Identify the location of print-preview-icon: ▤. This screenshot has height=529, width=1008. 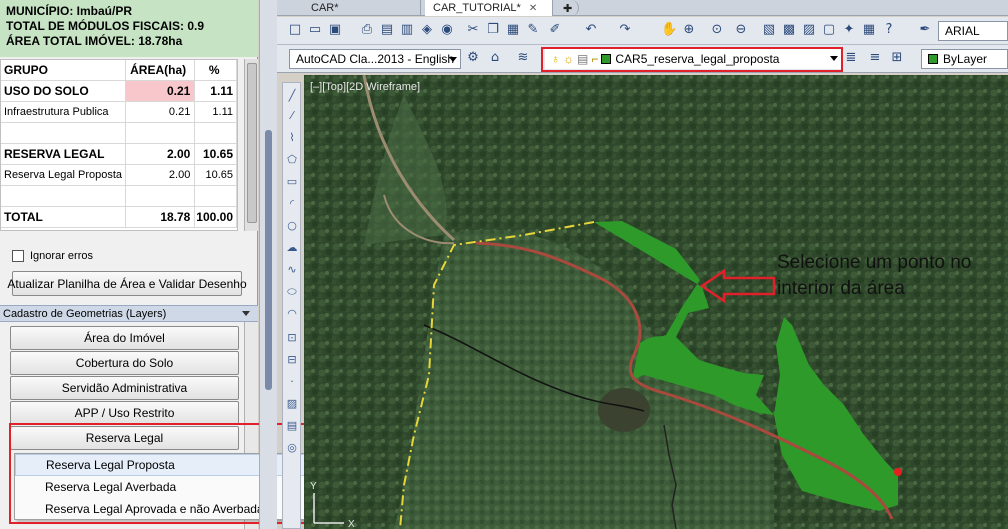
(387, 30).